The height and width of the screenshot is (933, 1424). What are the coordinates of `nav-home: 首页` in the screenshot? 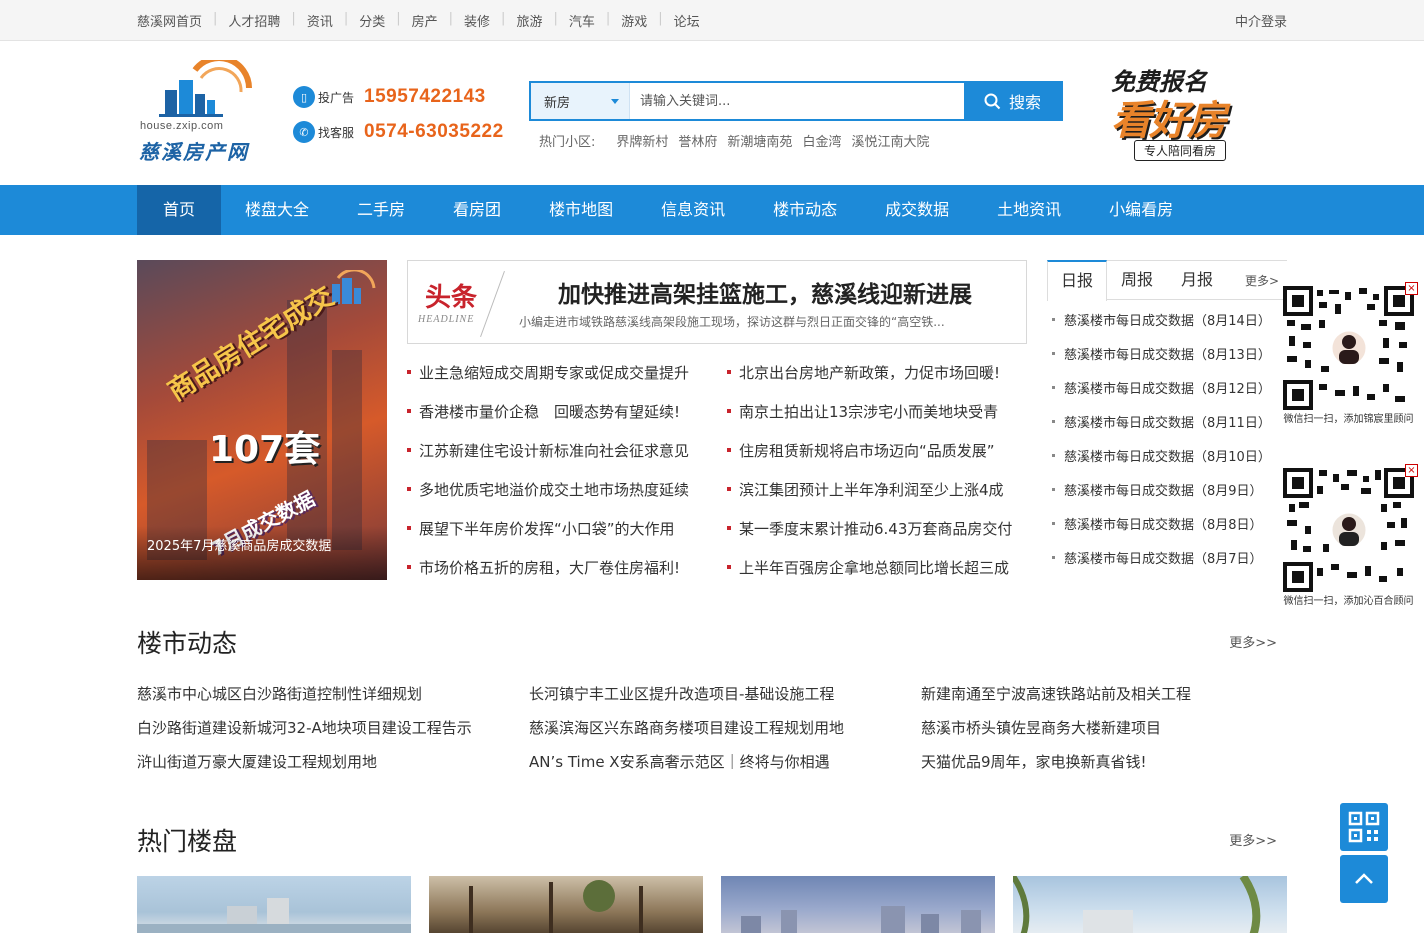 It's located at (179, 210).